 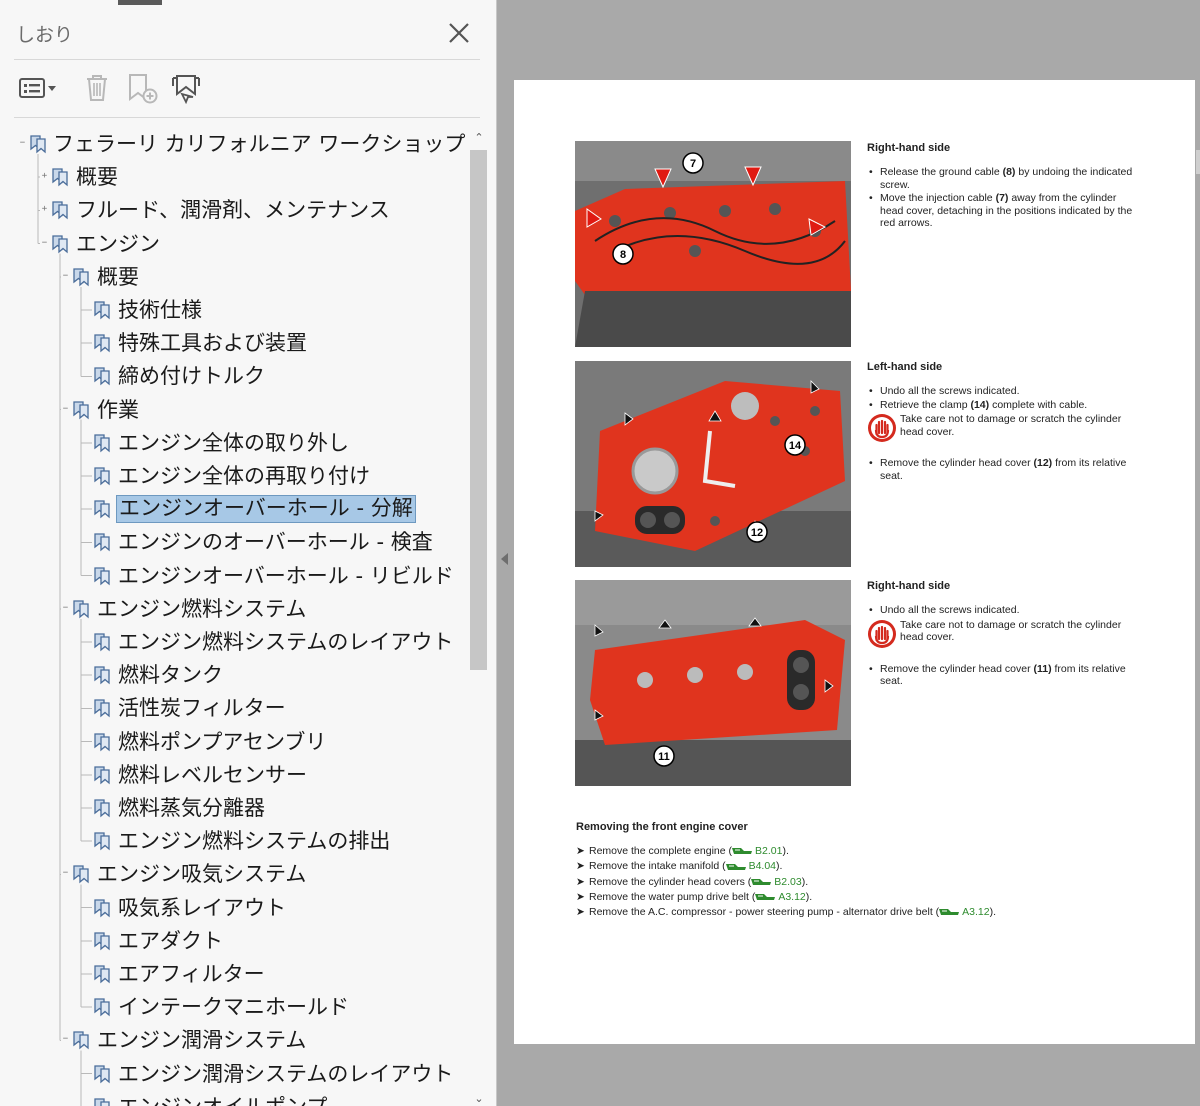 What do you see at coordinates (233, 775) in the screenshot?
I see `tree-item: 燃料レベルセンサー` at bounding box center [233, 775].